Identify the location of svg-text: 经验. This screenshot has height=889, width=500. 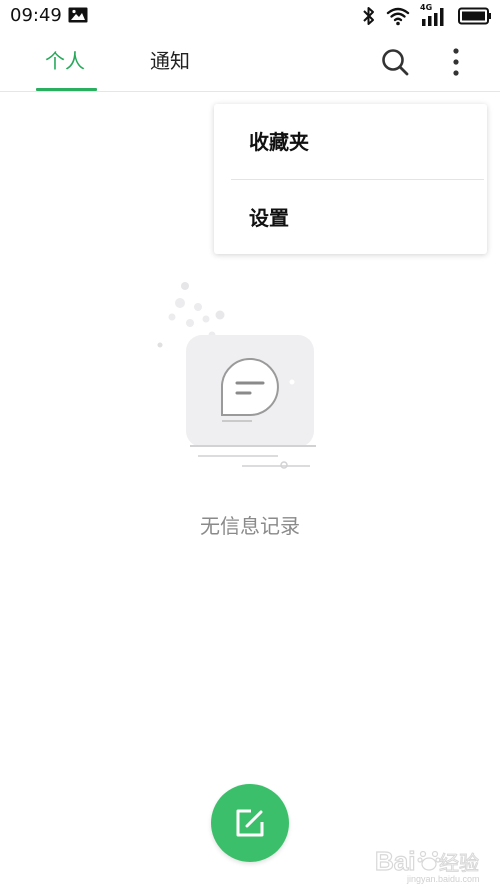
(459, 863).